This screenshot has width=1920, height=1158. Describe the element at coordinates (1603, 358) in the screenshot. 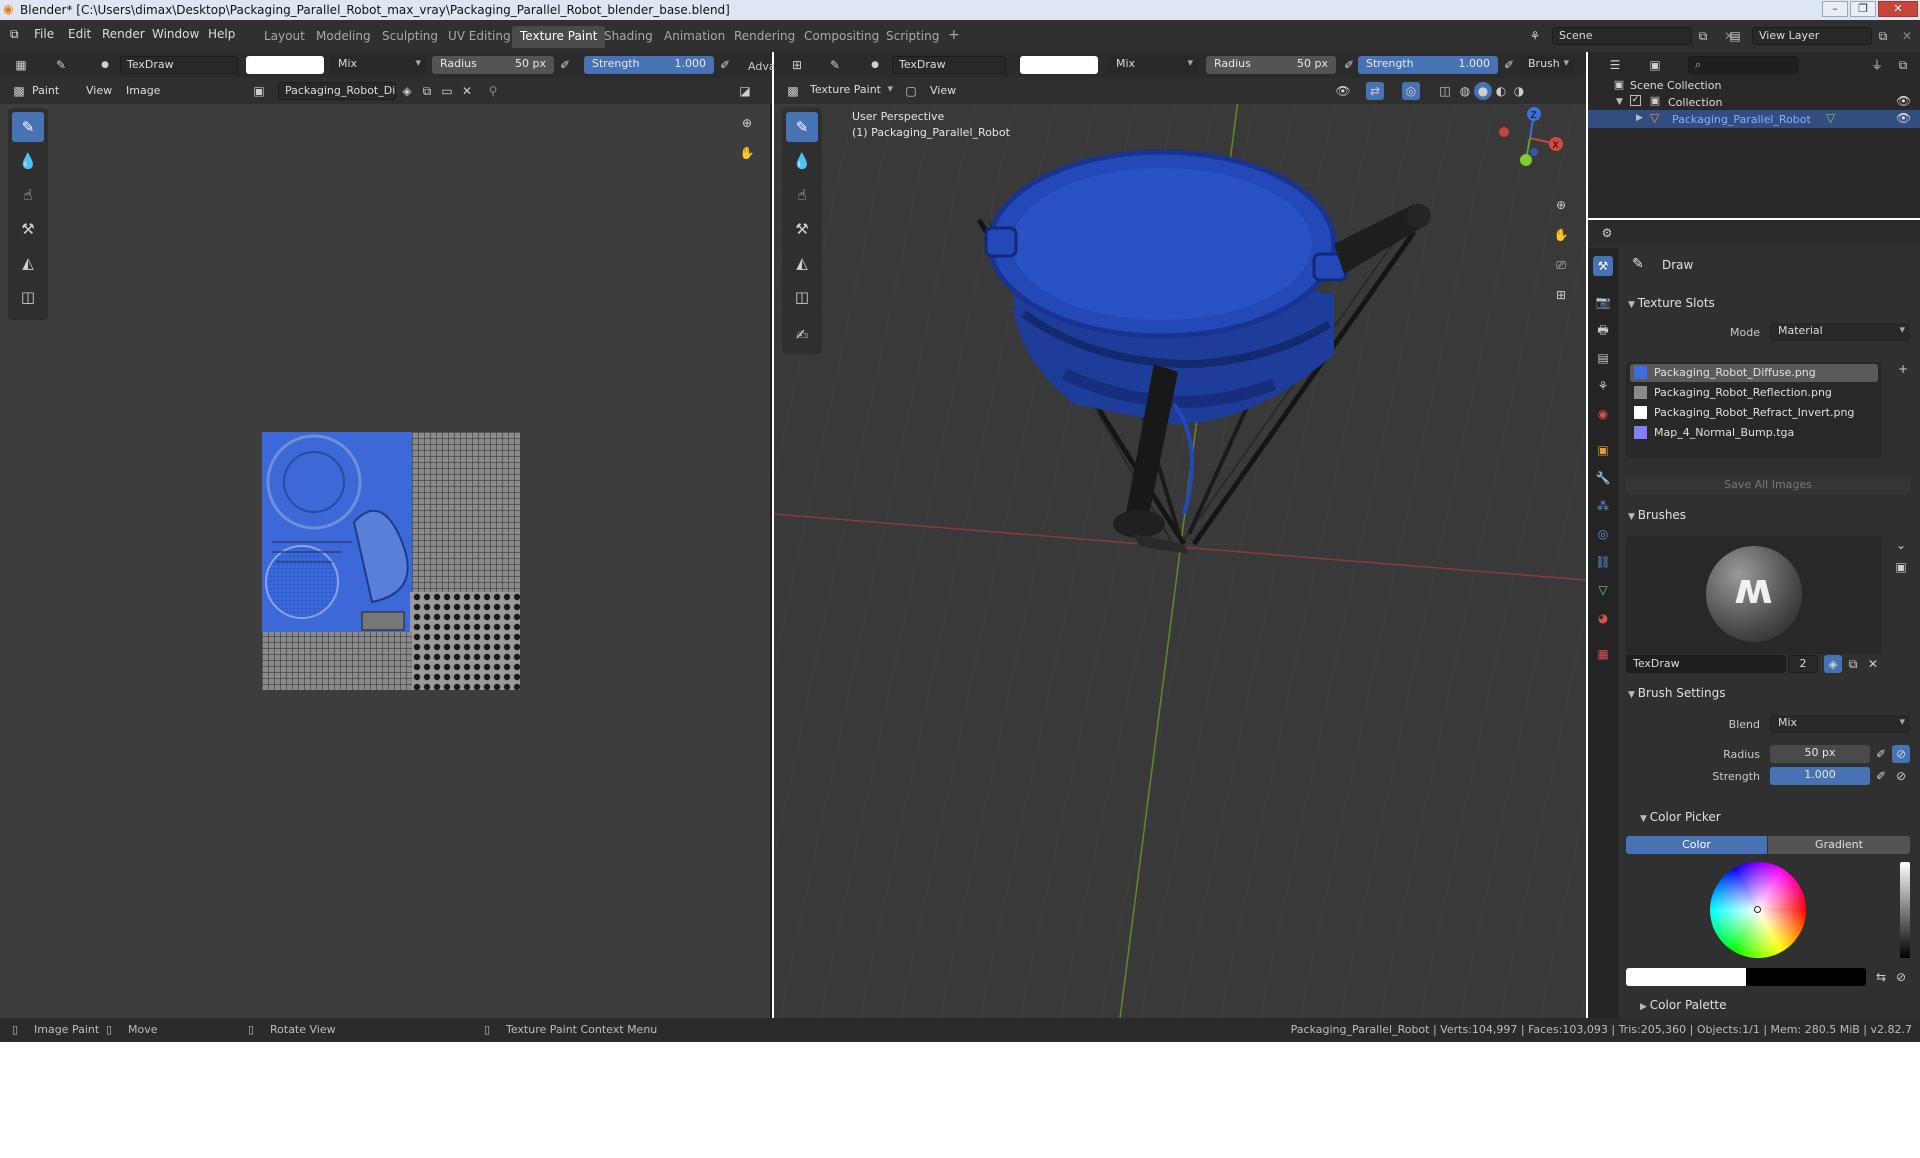

I see `view-layer-tab-icon: ▤` at that location.